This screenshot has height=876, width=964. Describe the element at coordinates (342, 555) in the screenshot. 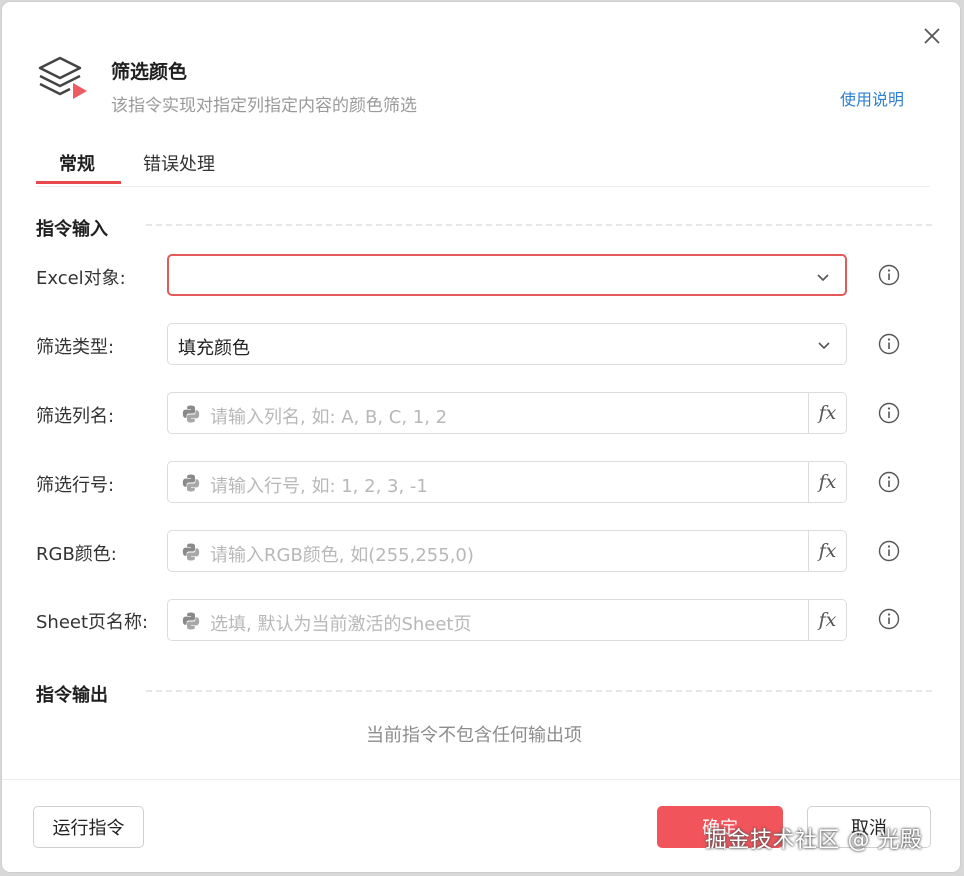

I see `rgb-color-placeholder: 请输入RGB颜色, 如(255,255,0)` at that location.